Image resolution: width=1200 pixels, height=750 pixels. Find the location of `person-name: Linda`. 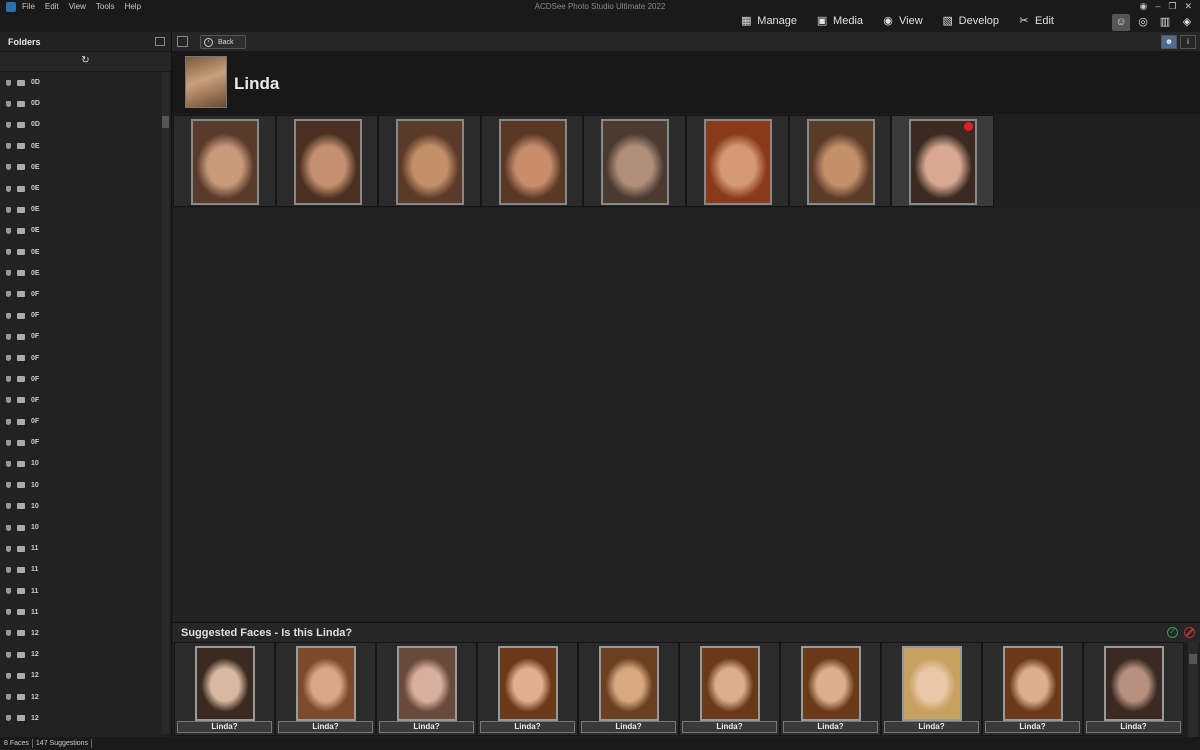

person-name: Linda is located at coordinates (256, 84).